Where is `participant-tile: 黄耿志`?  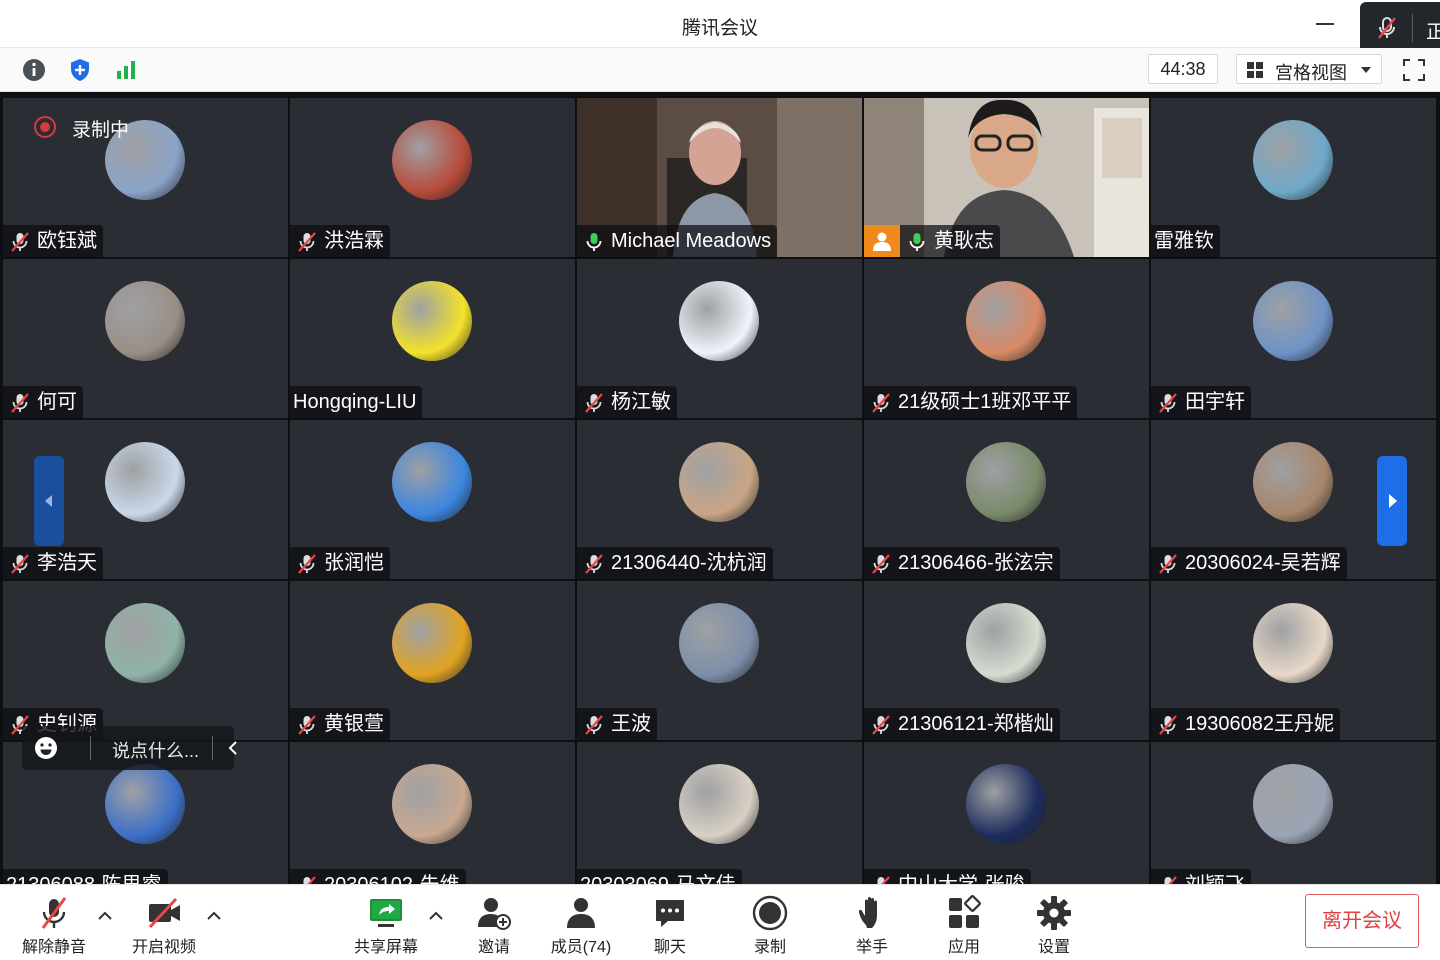 participant-tile: 黄耿志 is located at coordinates (1006, 177).